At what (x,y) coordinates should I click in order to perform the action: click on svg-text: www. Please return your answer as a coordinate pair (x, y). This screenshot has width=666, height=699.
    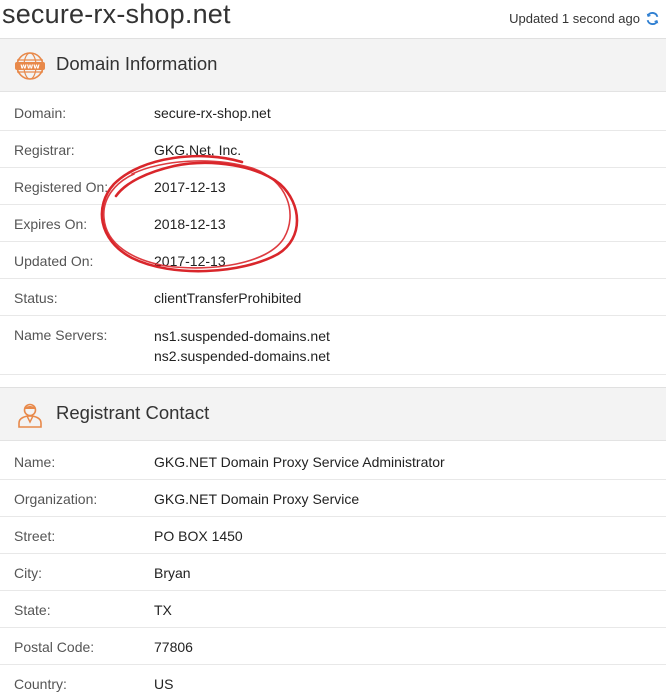
    Looking at the image, I should click on (30, 67).